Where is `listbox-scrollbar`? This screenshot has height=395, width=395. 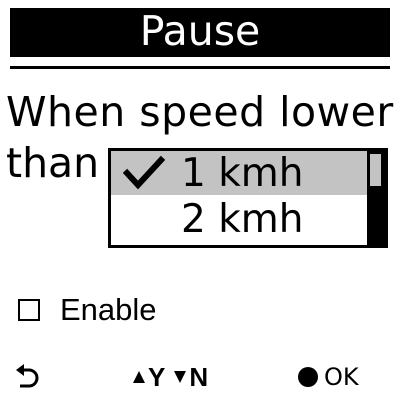
listbox-scrollbar is located at coordinates (376, 198).